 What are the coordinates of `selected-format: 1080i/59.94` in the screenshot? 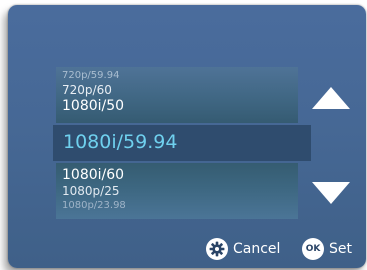 It's located at (120, 142).